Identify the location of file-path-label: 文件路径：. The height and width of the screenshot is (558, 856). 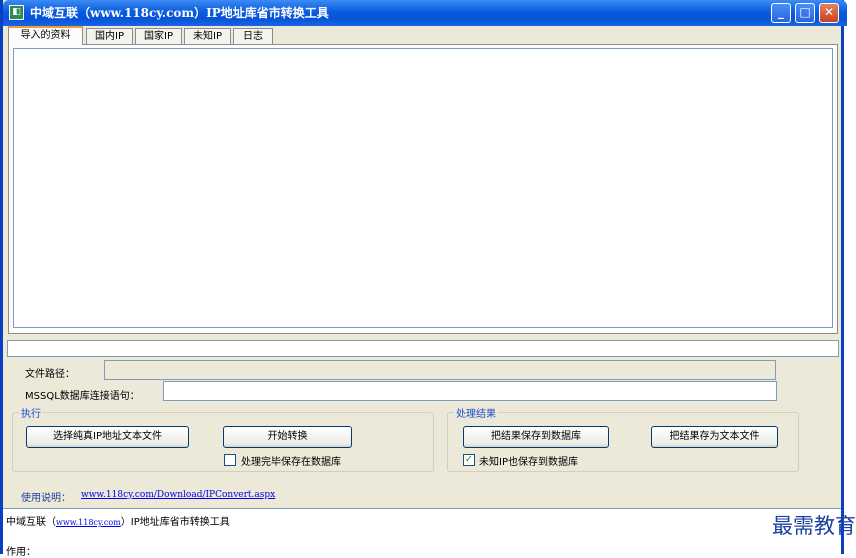
(50, 374).